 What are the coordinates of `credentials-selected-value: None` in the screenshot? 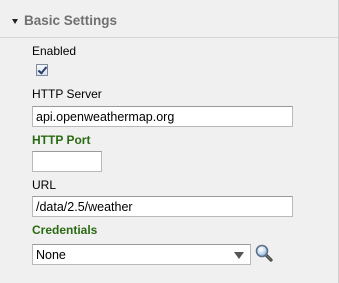 It's located at (51, 255).